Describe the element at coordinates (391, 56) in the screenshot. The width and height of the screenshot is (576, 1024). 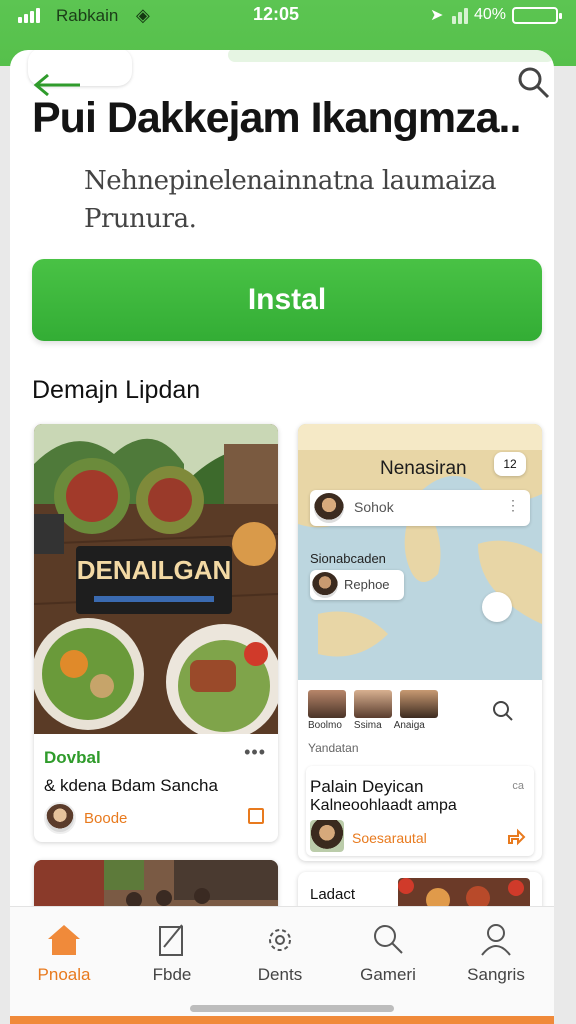
I see `tab-pill-secondary` at that location.